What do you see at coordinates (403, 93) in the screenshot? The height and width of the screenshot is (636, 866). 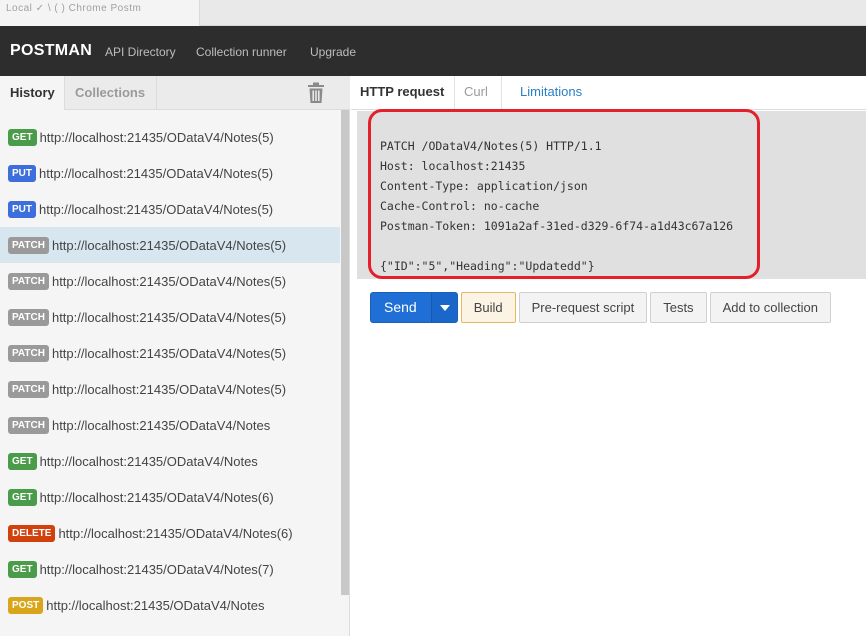 I see `tab-http-request: HTTP request` at bounding box center [403, 93].